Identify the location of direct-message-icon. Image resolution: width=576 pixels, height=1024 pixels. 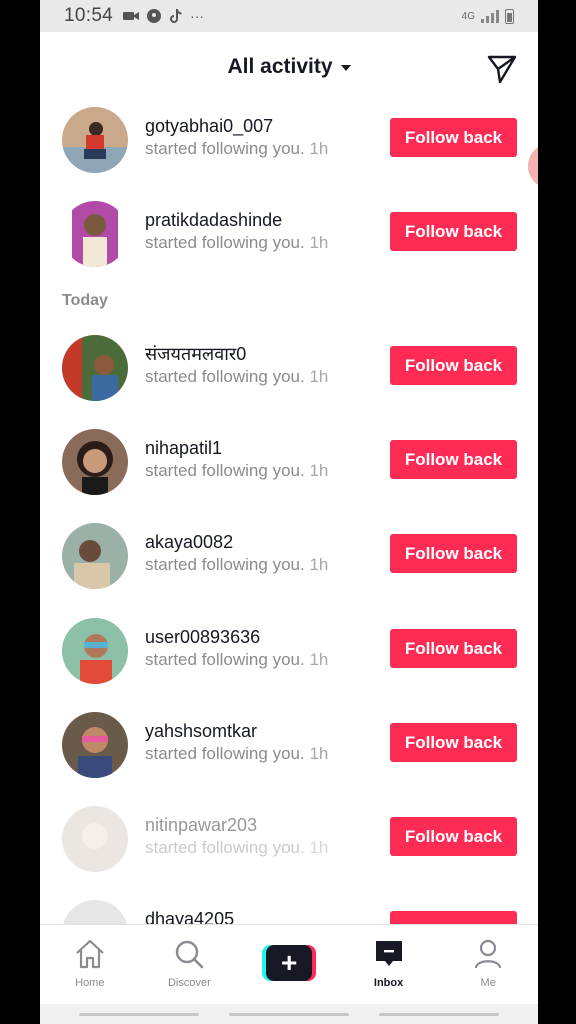
(502, 68).